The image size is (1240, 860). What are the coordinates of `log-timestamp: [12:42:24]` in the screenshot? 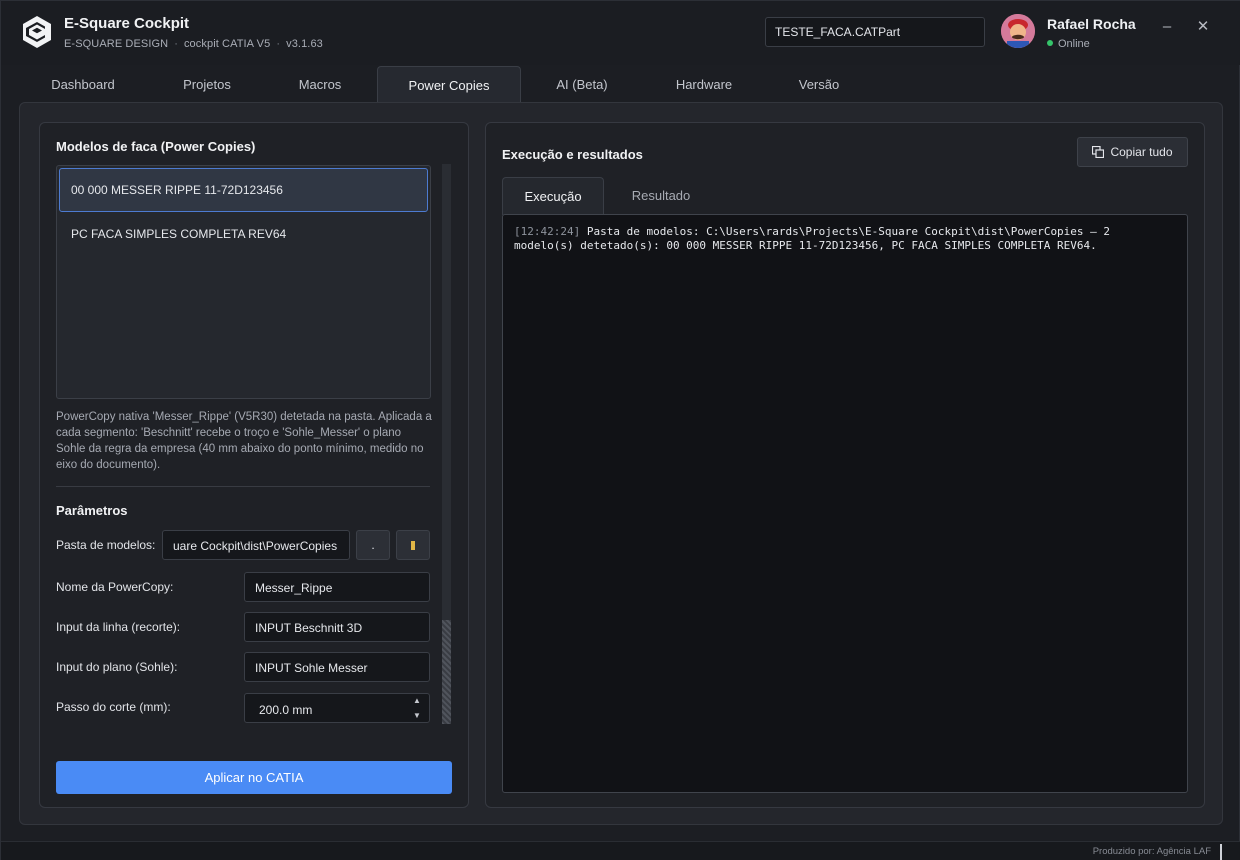 It's located at (547, 231).